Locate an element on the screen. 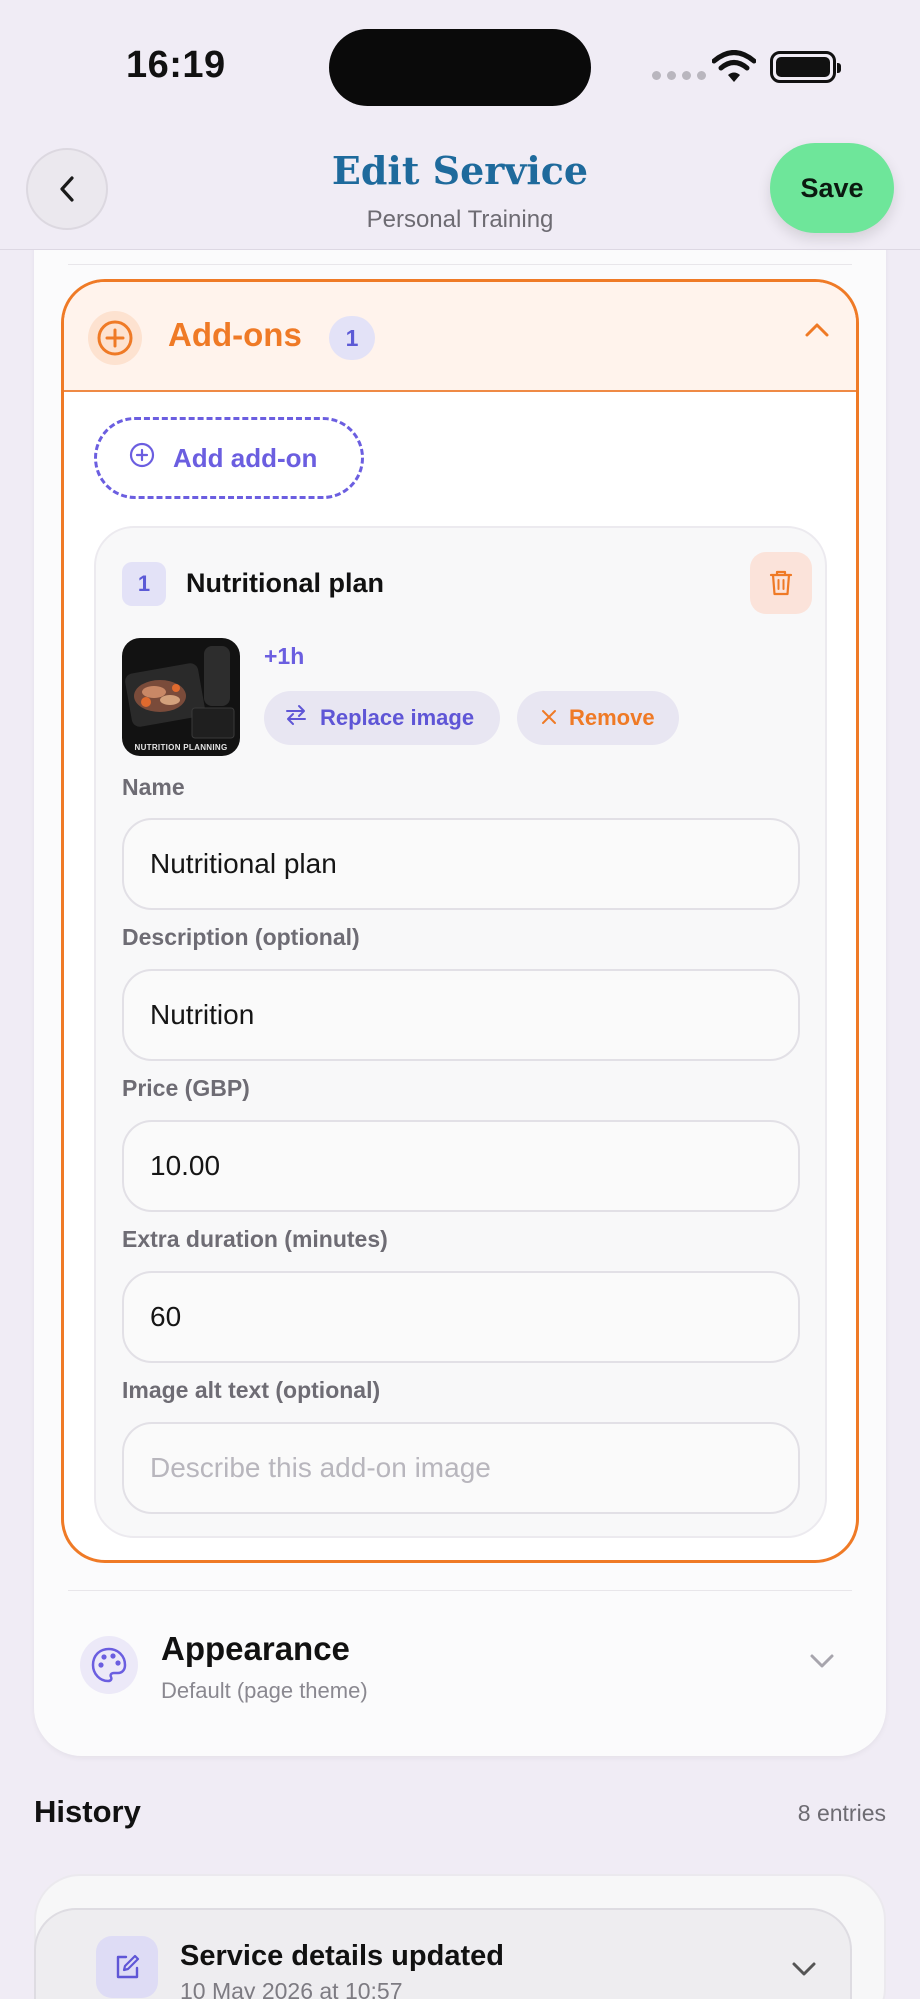 Image resolution: width=920 pixels, height=1999 pixels. trash-icon is located at coordinates (781, 583).